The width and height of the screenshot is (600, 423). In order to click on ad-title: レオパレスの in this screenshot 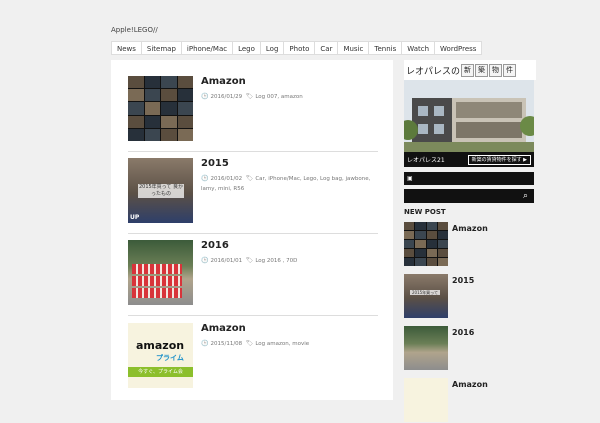, I will do `click(433, 71)`.